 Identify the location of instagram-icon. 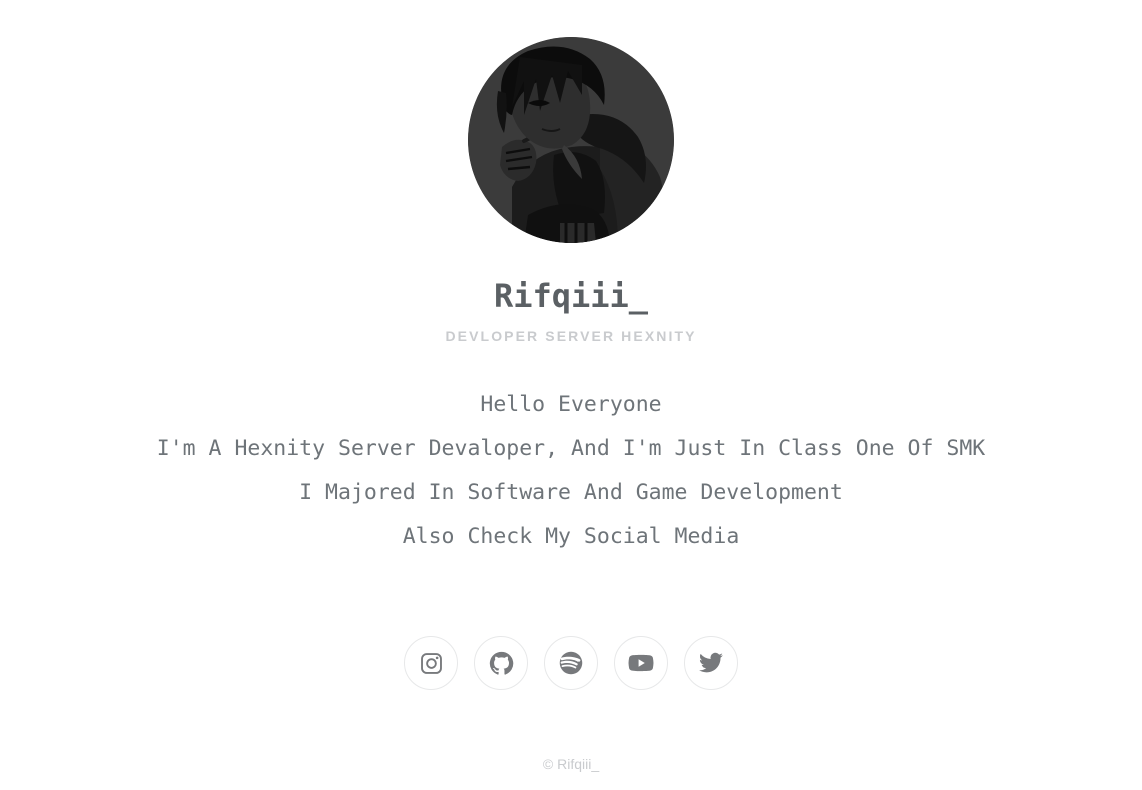
(431, 663).